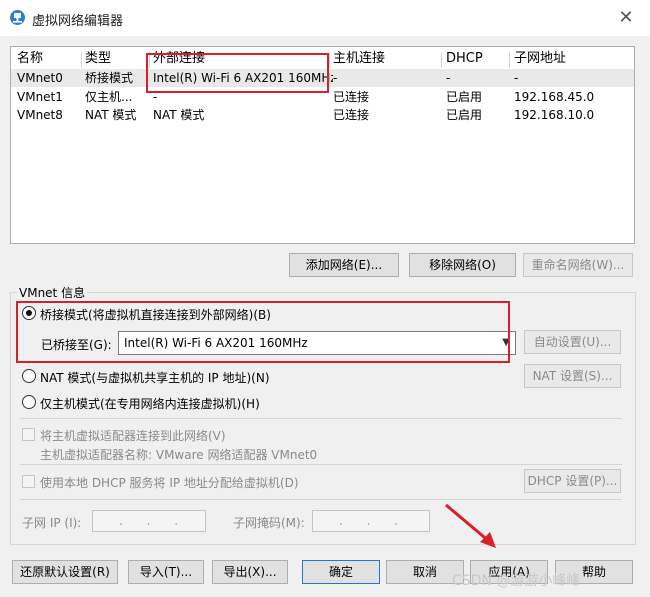 The width and height of the screenshot is (650, 597). I want to click on cell-type: NAT 模式, so click(111, 115).